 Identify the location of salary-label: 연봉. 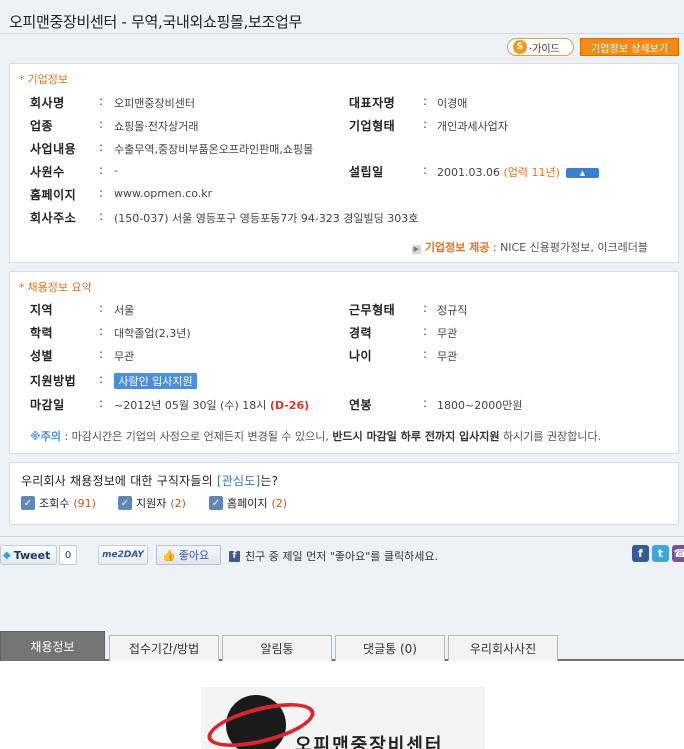
(361, 405).